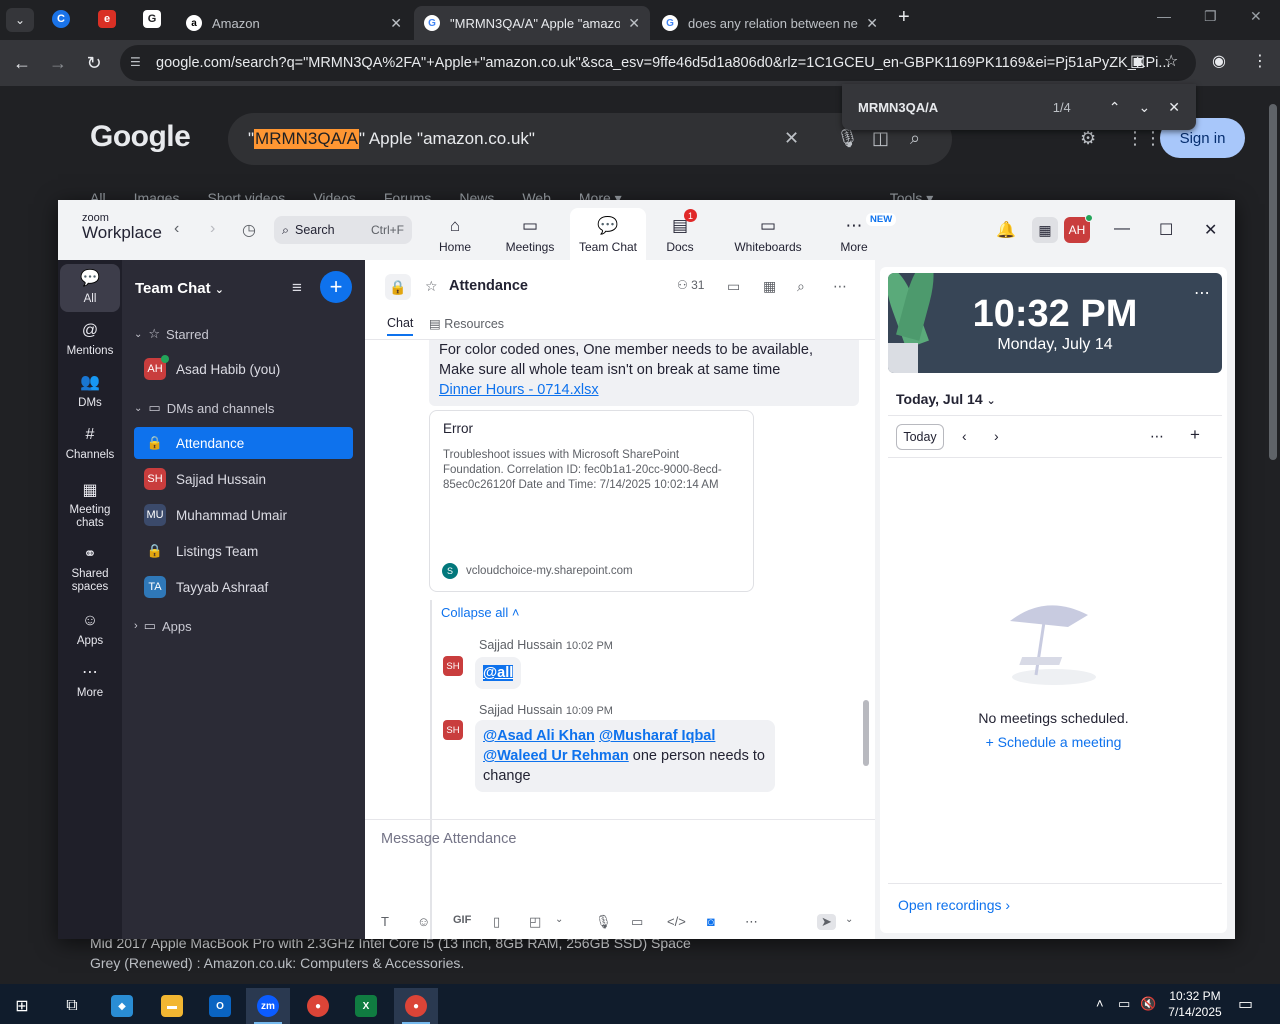  I want to click on history-icon: ◷, so click(249, 230).